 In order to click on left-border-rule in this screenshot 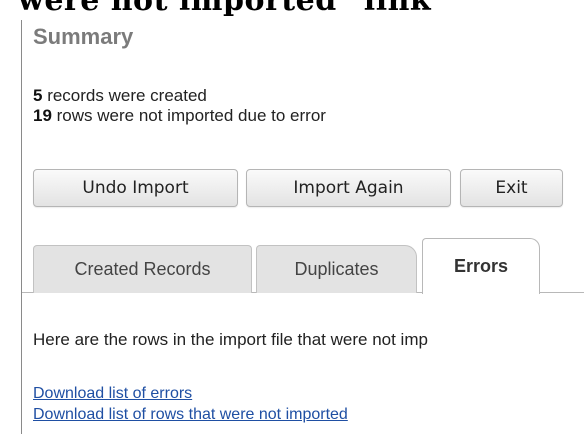, I will do `click(21, 227)`.